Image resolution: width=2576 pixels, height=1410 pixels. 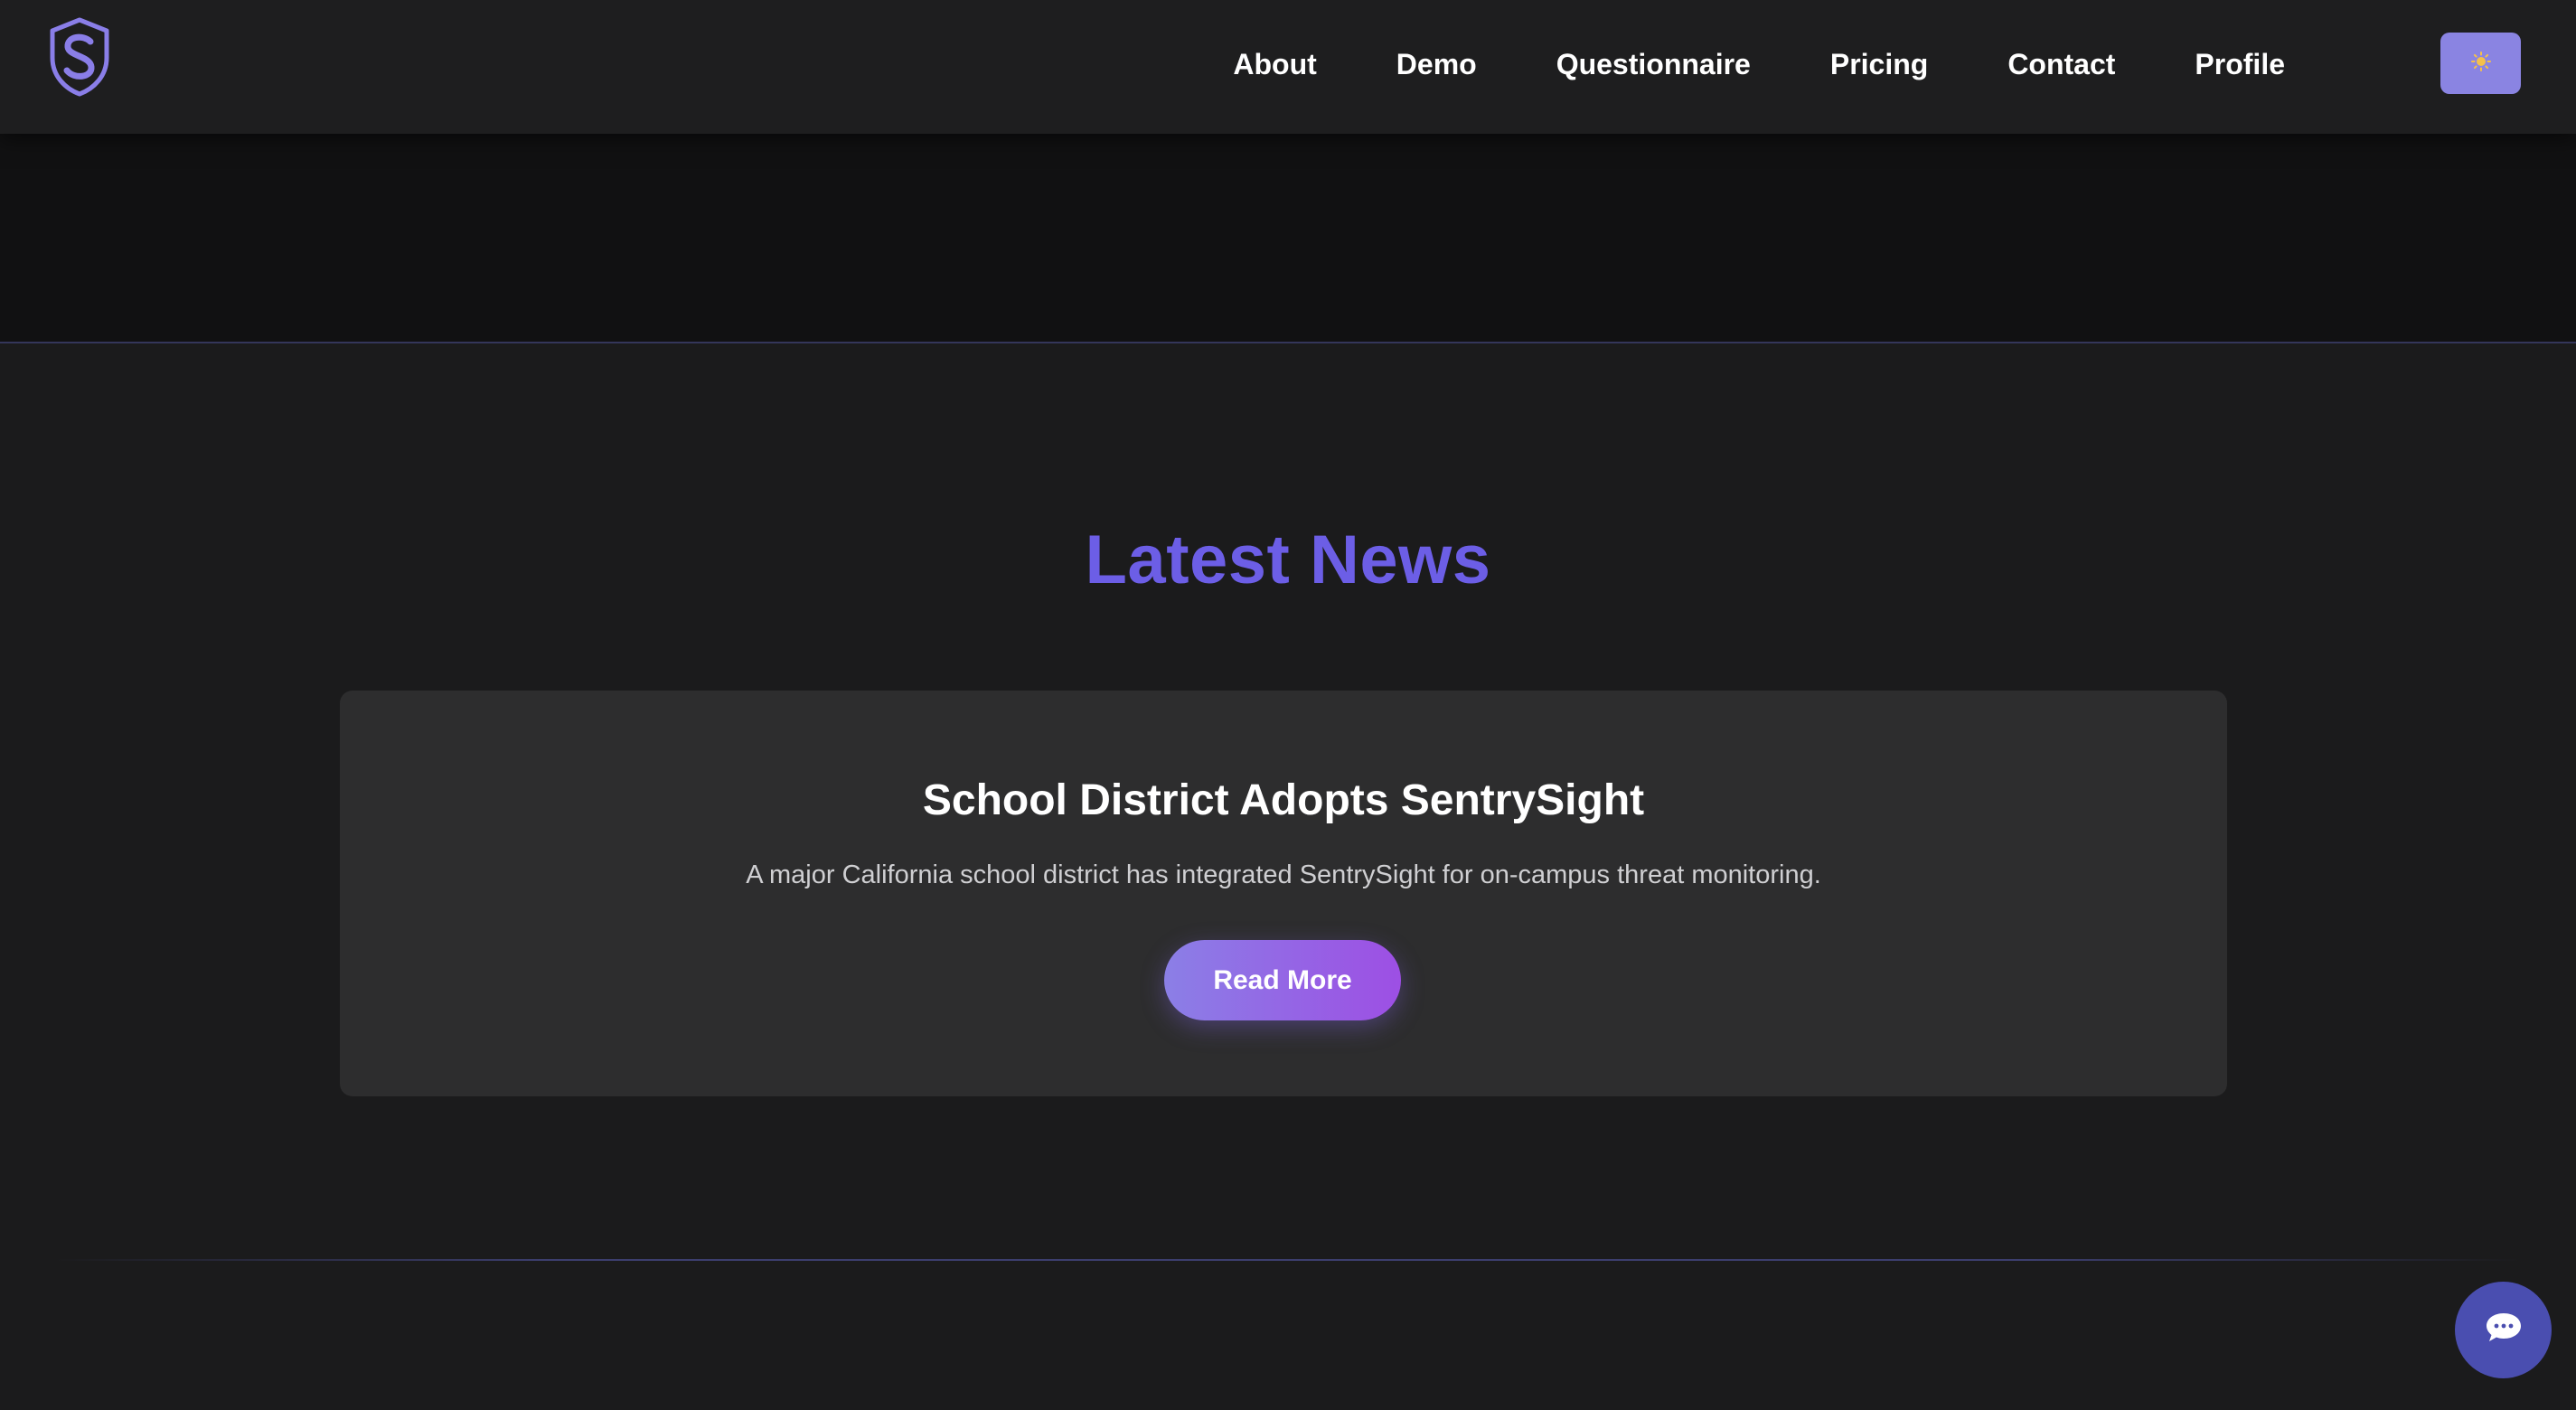 I want to click on nav-link-demo: Demo, so click(x=1437, y=65).